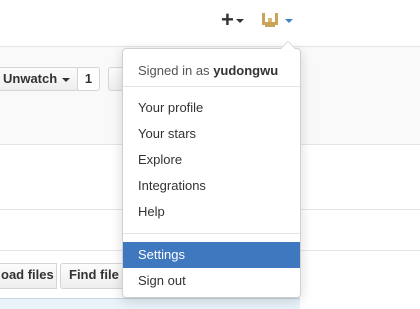  I want to click on create-new-button: +, so click(232, 19).